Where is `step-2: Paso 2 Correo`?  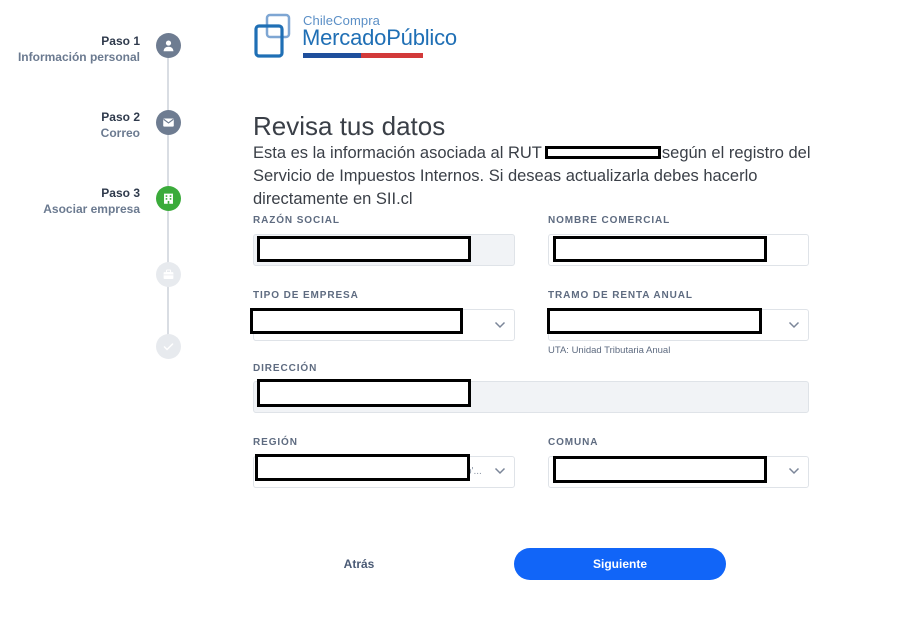 step-2: Paso 2 Correo is located at coordinates (100, 129).